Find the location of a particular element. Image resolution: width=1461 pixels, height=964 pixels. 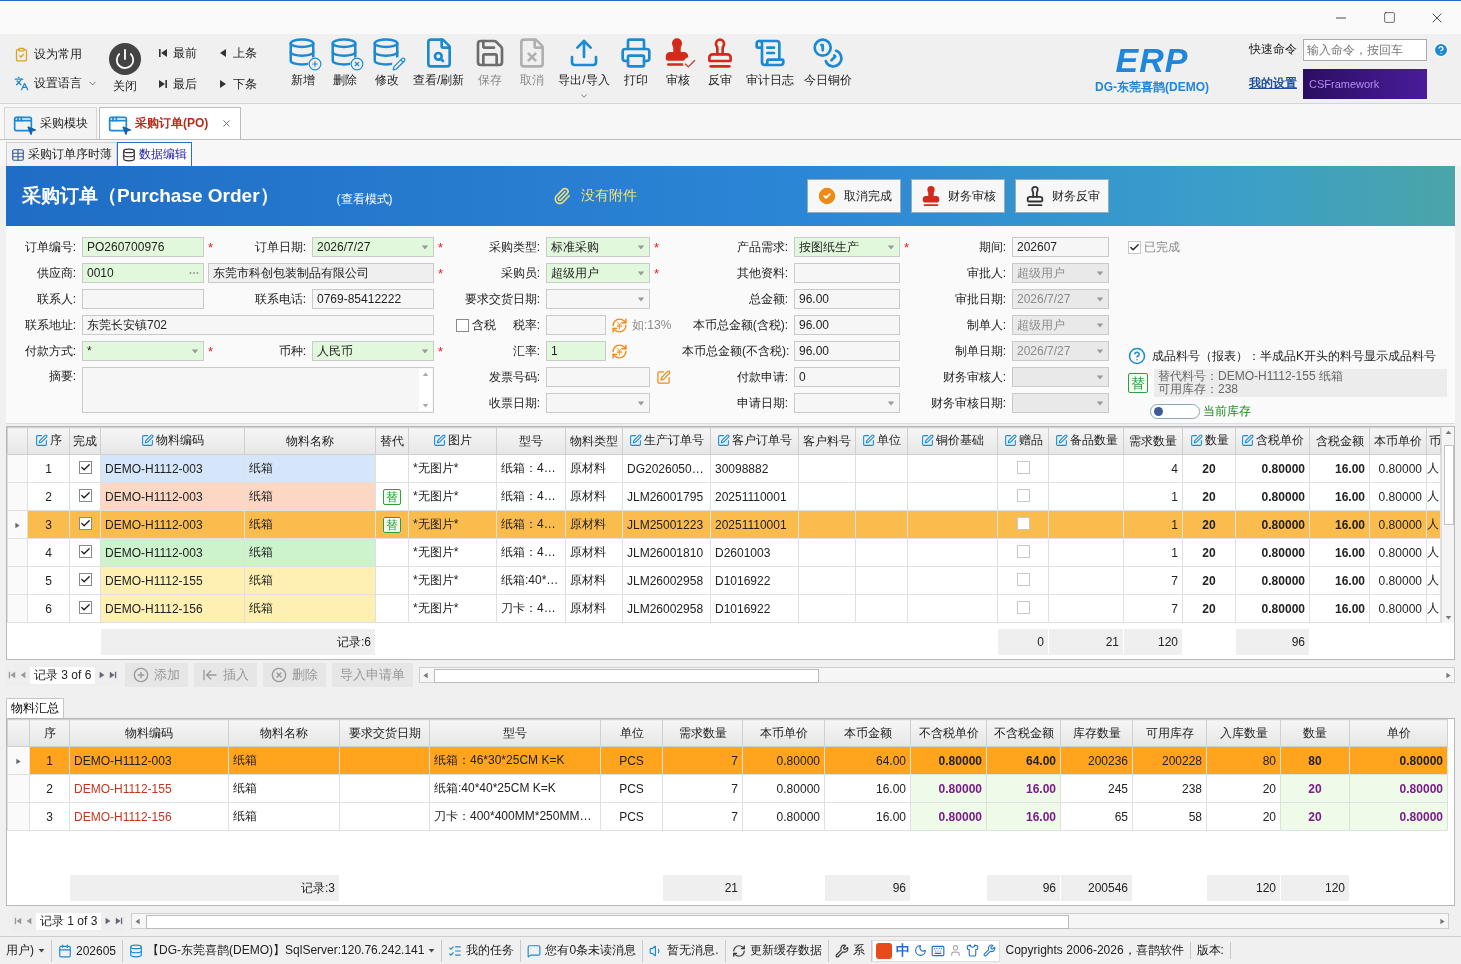

input-field: 0 is located at coordinates (847, 377).